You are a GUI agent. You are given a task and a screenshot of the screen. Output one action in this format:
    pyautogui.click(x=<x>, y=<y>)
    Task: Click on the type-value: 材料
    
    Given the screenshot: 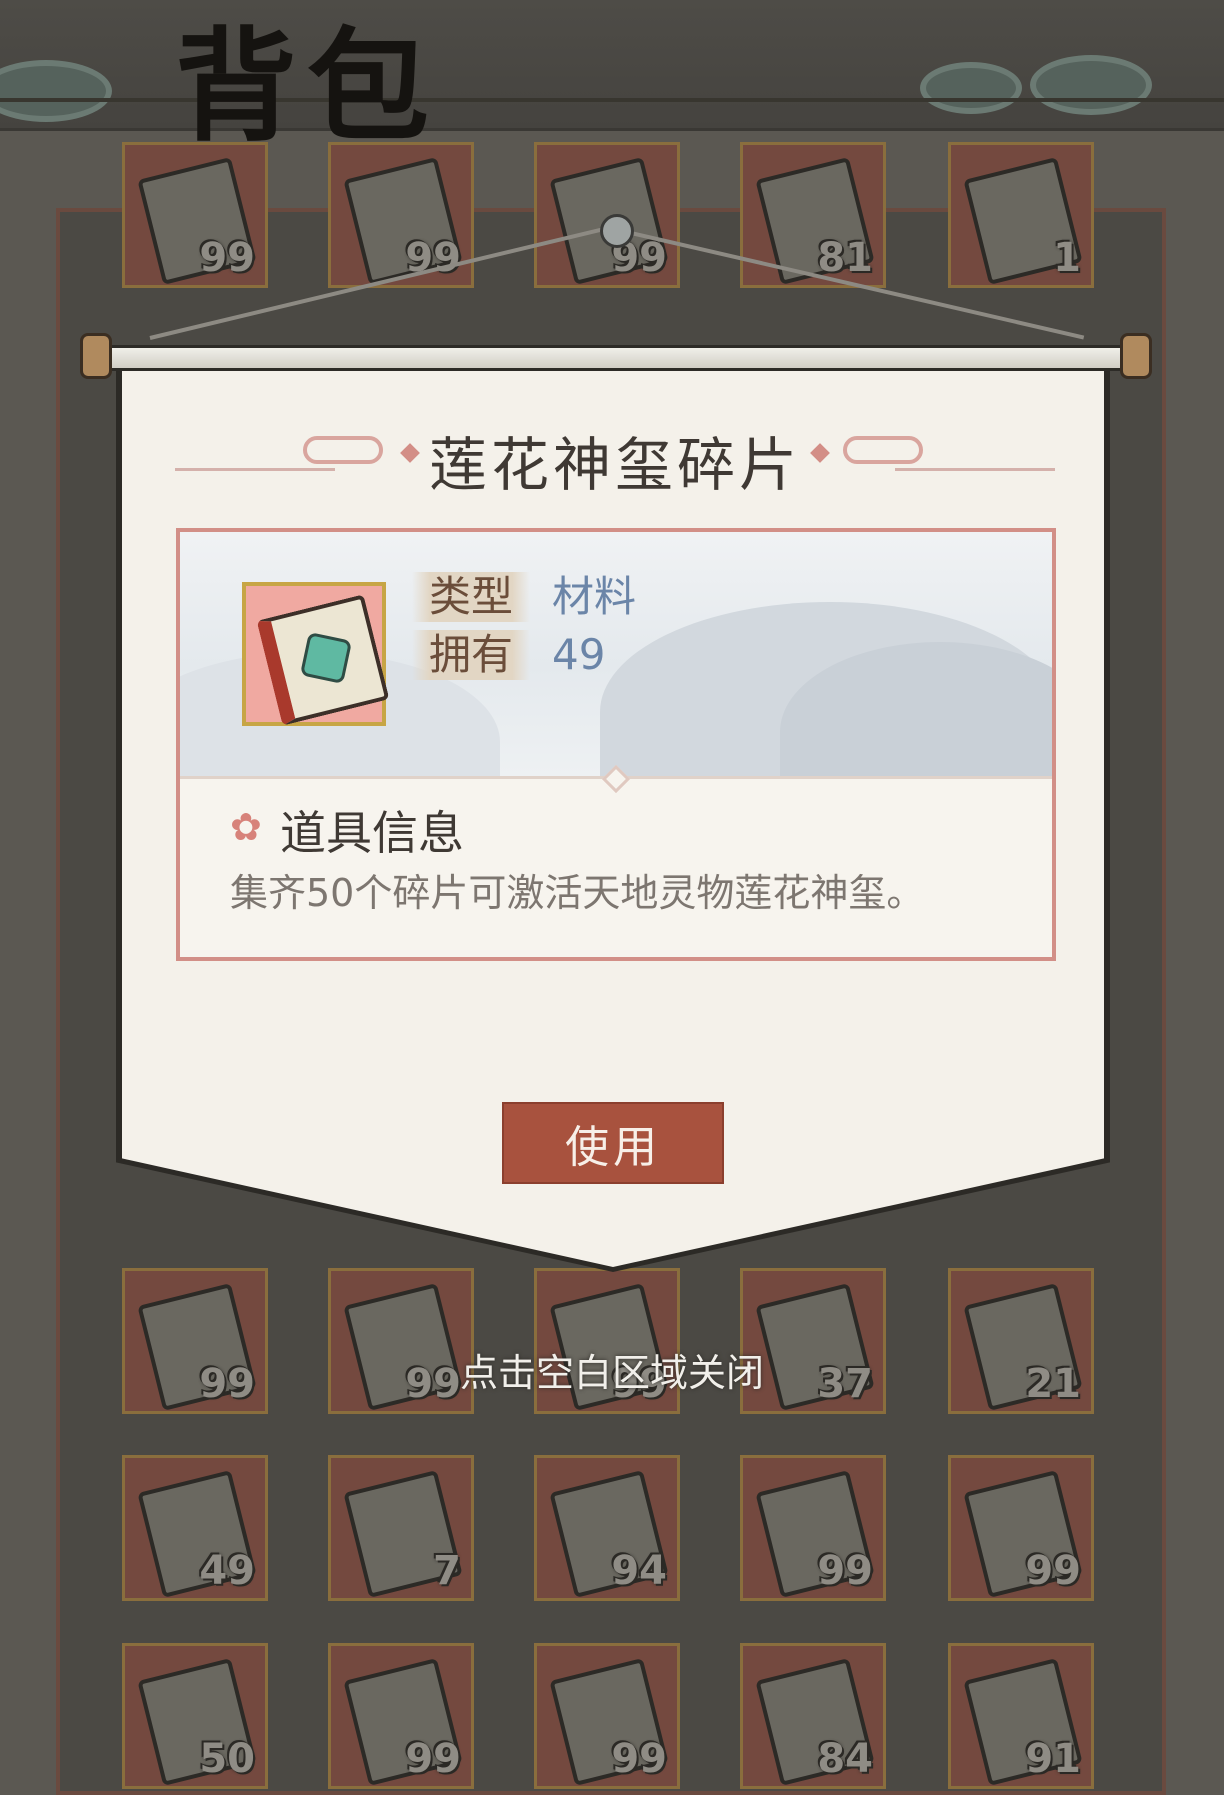 What is the action you would take?
    pyautogui.click(x=594, y=596)
    